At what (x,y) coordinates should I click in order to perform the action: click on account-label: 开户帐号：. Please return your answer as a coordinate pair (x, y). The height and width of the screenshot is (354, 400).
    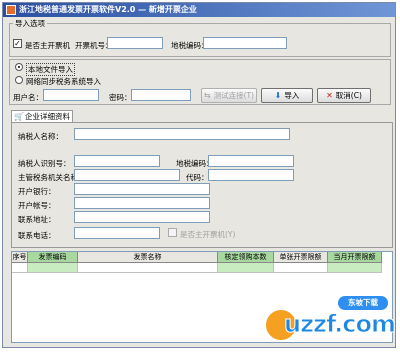
    Looking at the image, I should click on (37, 205).